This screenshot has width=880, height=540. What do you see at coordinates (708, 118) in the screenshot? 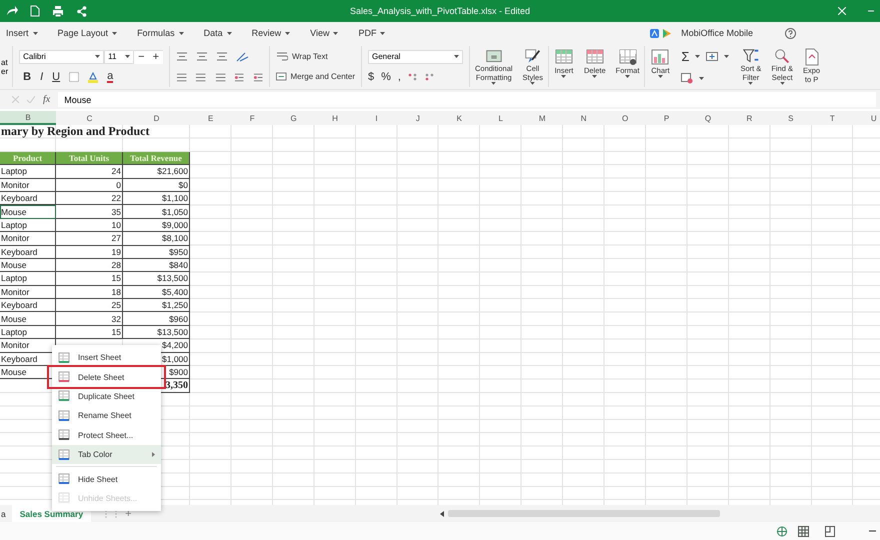
I see `column-header: Q` at bounding box center [708, 118].